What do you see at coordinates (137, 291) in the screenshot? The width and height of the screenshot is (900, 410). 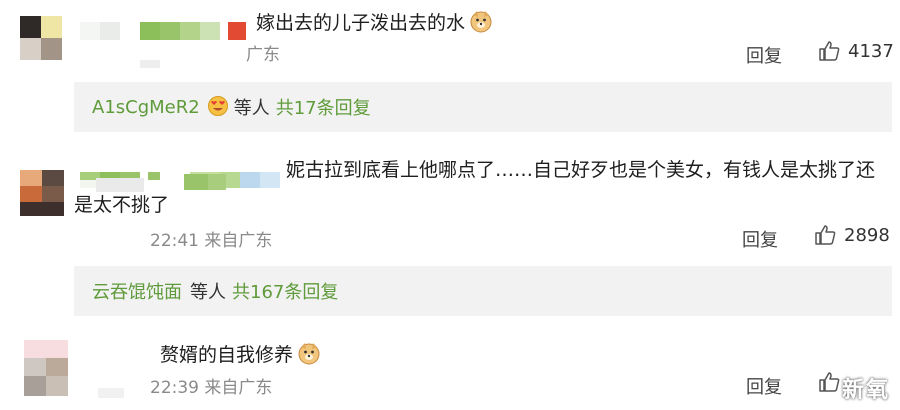 I see `sub-reply-user: 云吞馄饨面` at bounding box center [137, 291].